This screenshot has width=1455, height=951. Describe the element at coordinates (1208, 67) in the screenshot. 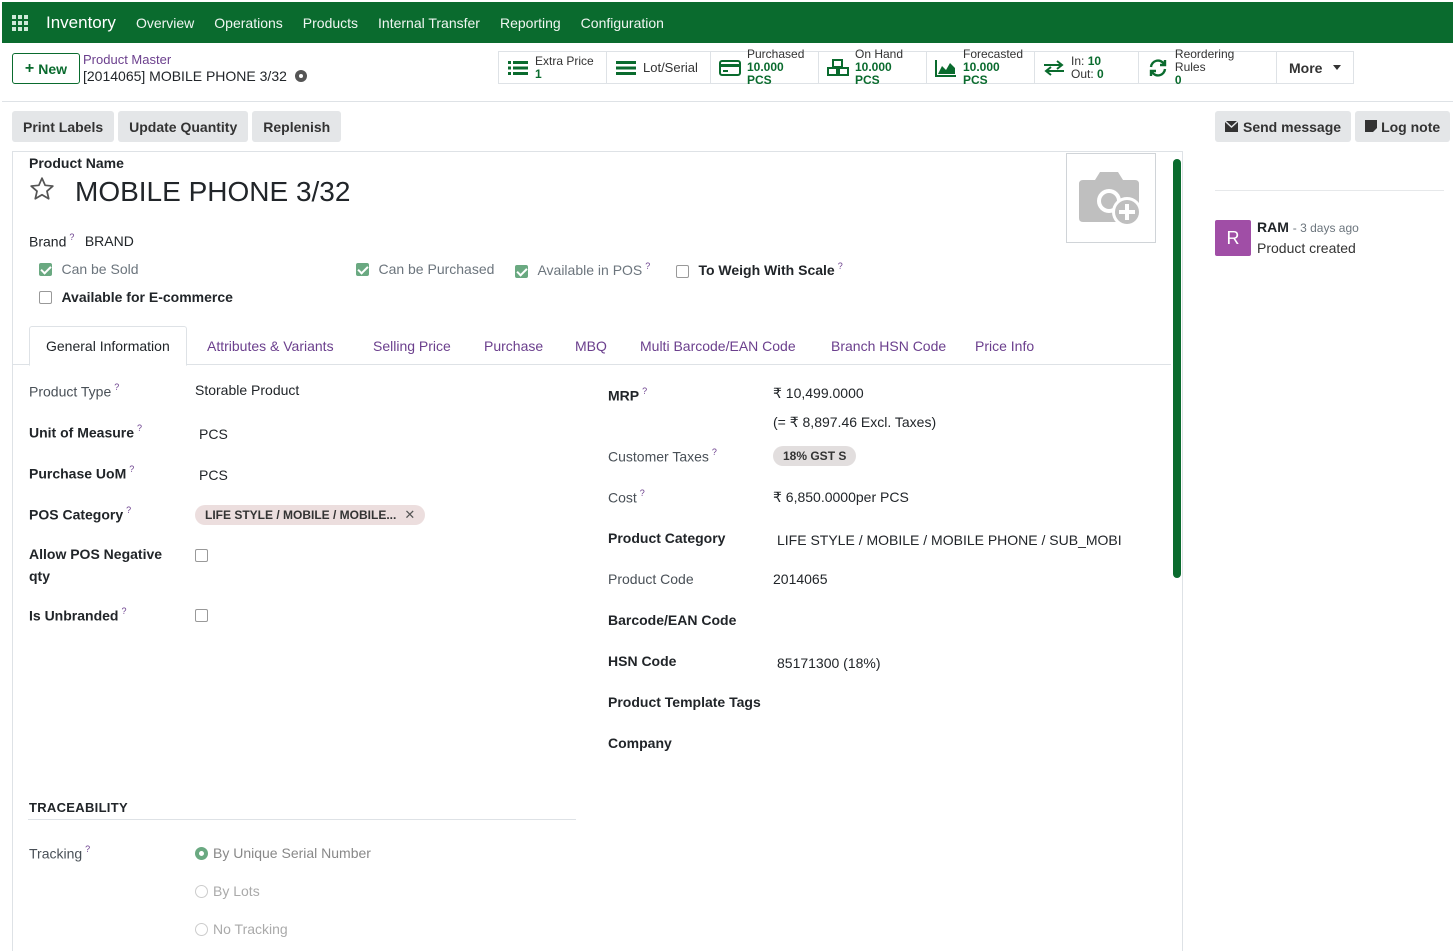

I see `smart-button-reordering-rules: Reordering Rules 0` at that location.